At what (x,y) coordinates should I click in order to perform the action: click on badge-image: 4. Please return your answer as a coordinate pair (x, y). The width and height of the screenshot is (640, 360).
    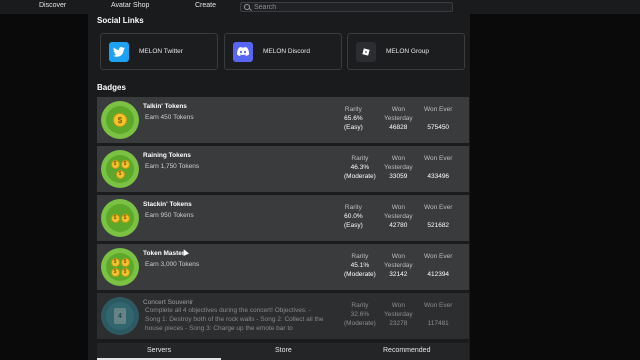
    Looking at the image, I should click on (120, 316).